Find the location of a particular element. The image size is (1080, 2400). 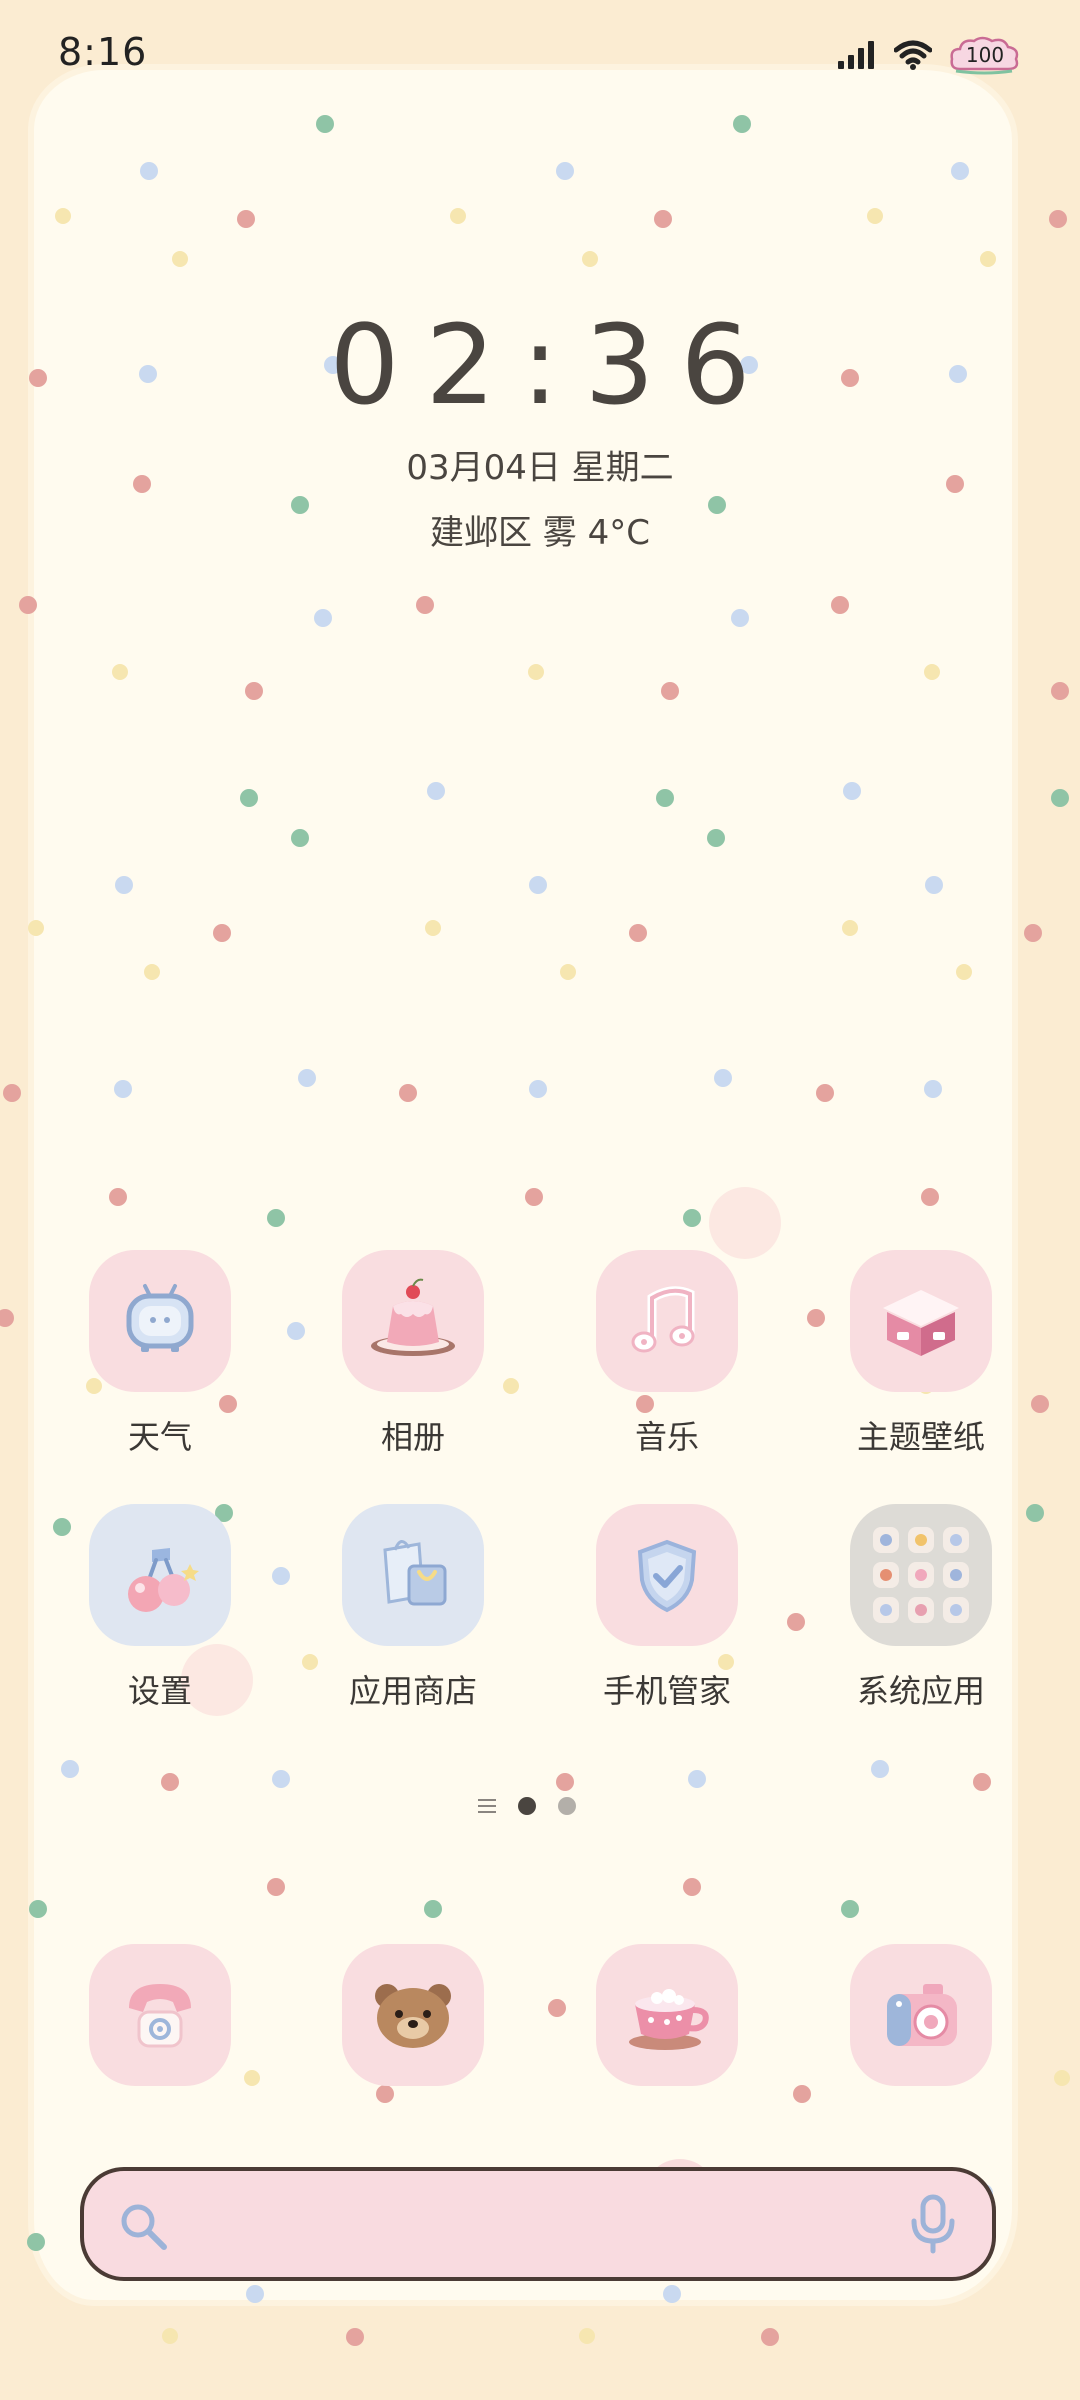

app-label: 音乐 is located at coordinates (666, 1437).